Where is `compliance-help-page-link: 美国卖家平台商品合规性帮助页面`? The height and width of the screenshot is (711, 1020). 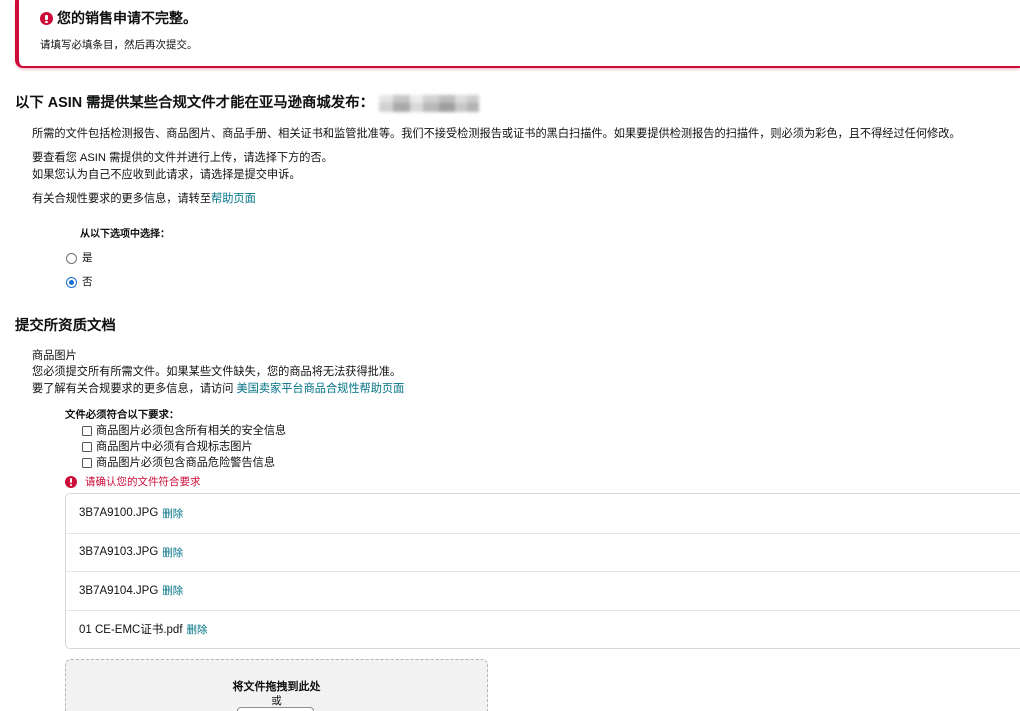
compliance-help-page-link: 美国卖家平台商品合规性帮助页面 is located at coordinates (320, 389).